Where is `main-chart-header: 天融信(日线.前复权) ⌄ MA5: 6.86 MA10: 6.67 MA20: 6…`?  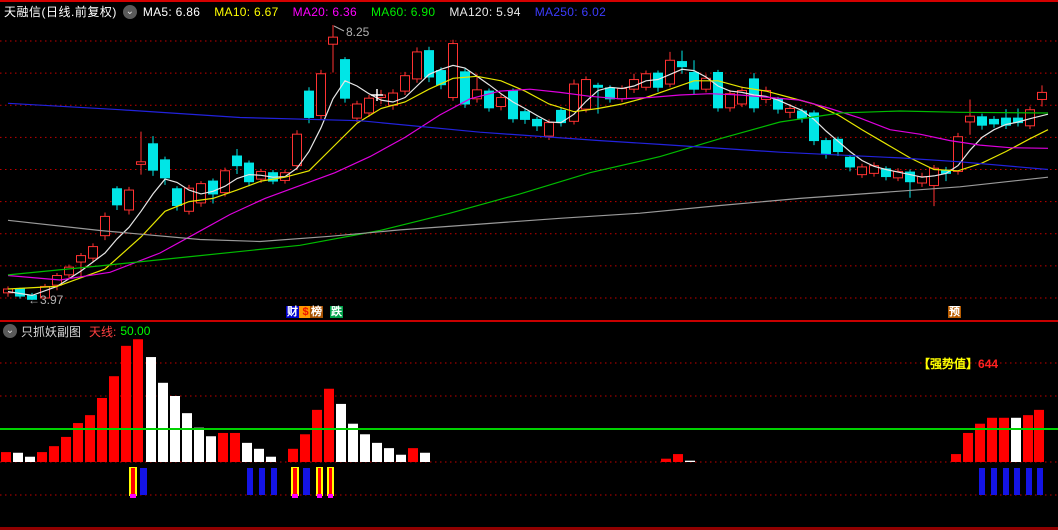 main-chart-header: 天融信(日线.前复权) ⌄ MA5: 6.86 MA10: 6.67 MA20: 6… is located at coordinates (305, 11).